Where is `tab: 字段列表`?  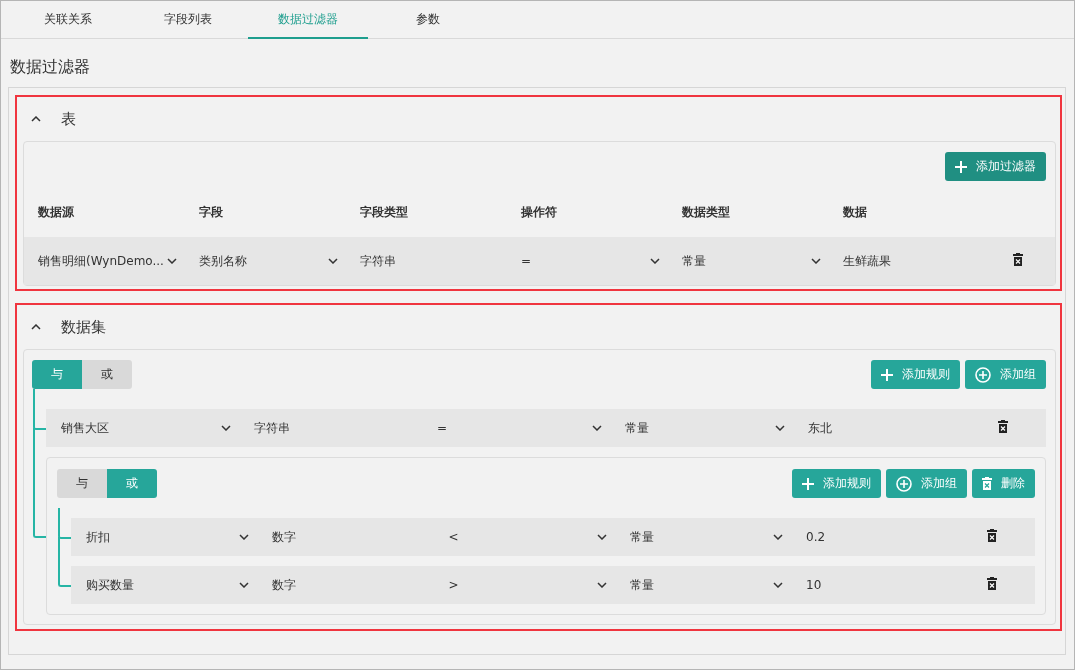
tab: 字段列表 is located at coordinates (188, 20).